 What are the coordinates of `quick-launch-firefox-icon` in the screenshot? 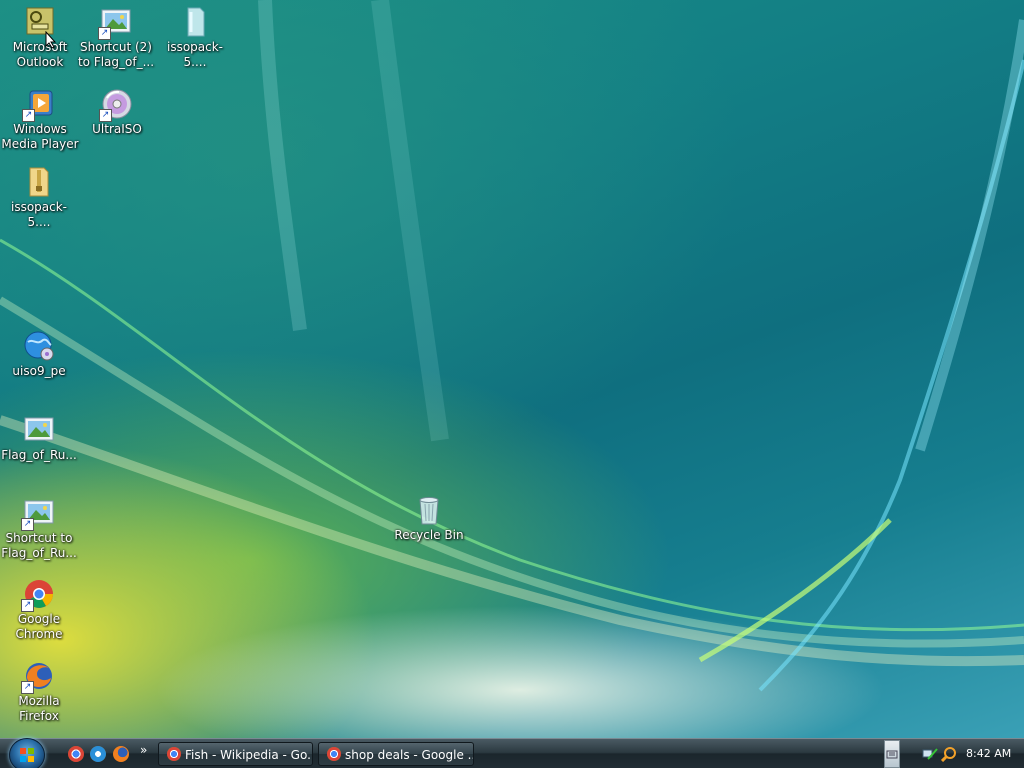 It's located at (121, 754).